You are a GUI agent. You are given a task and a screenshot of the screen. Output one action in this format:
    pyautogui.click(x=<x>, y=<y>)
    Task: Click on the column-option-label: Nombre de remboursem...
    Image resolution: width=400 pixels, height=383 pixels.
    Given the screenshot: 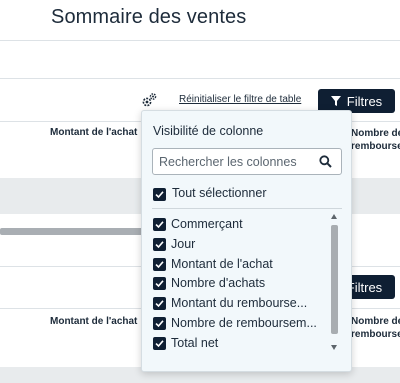 What is the action you would take?
    pyautogui.click(x=244, y=323)
    